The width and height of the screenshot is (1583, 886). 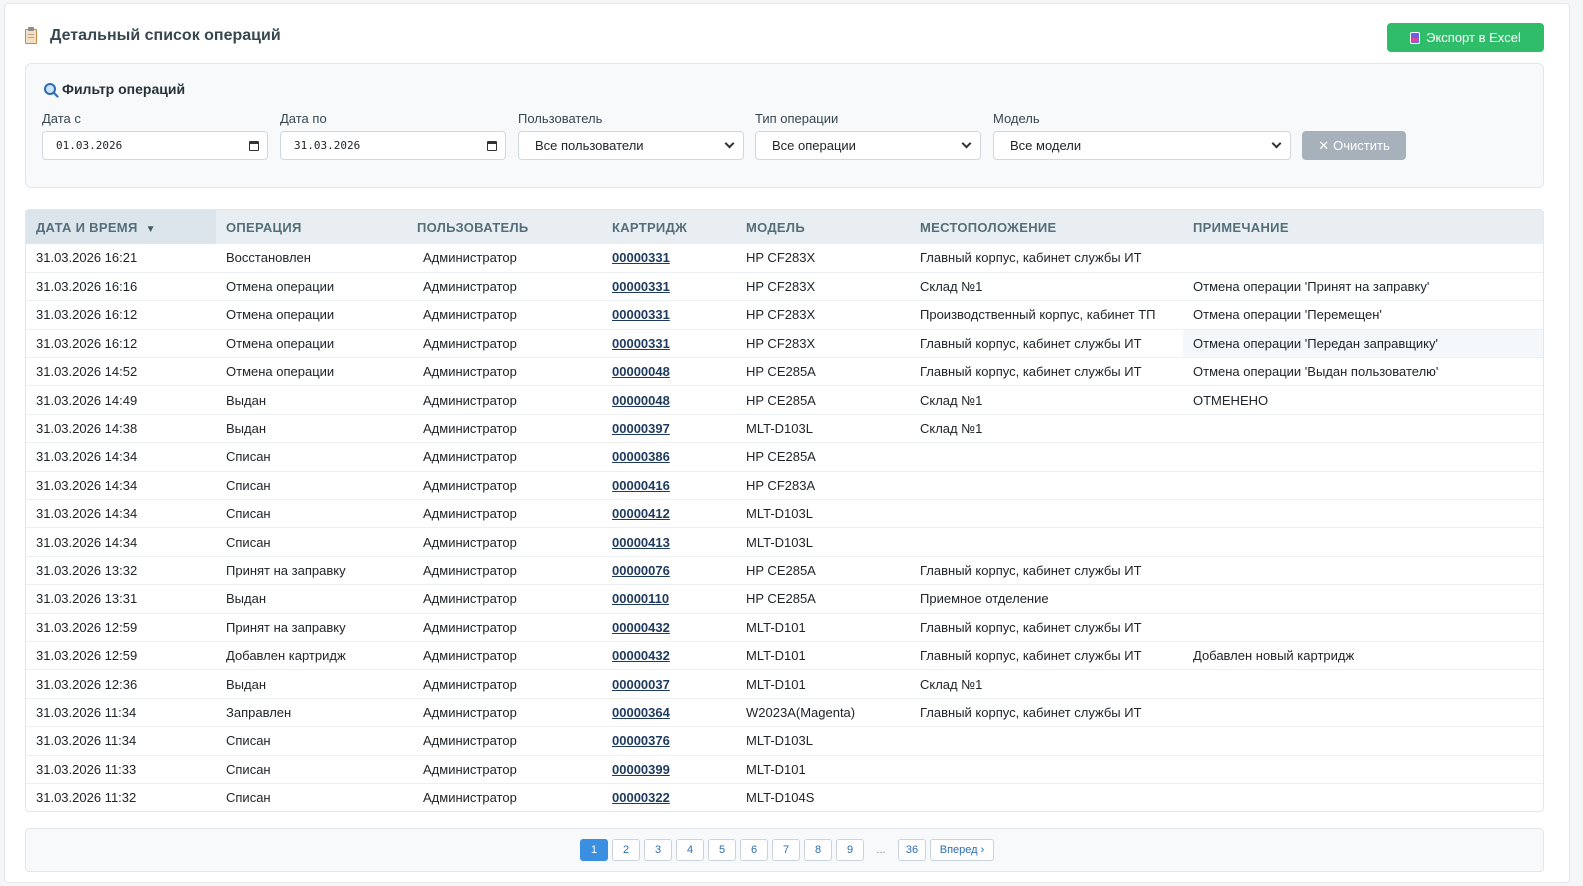 What do you see at coordinates (754, 850) in the screenshot?
I see `page-button: 6` at bounding box center [754, 850].